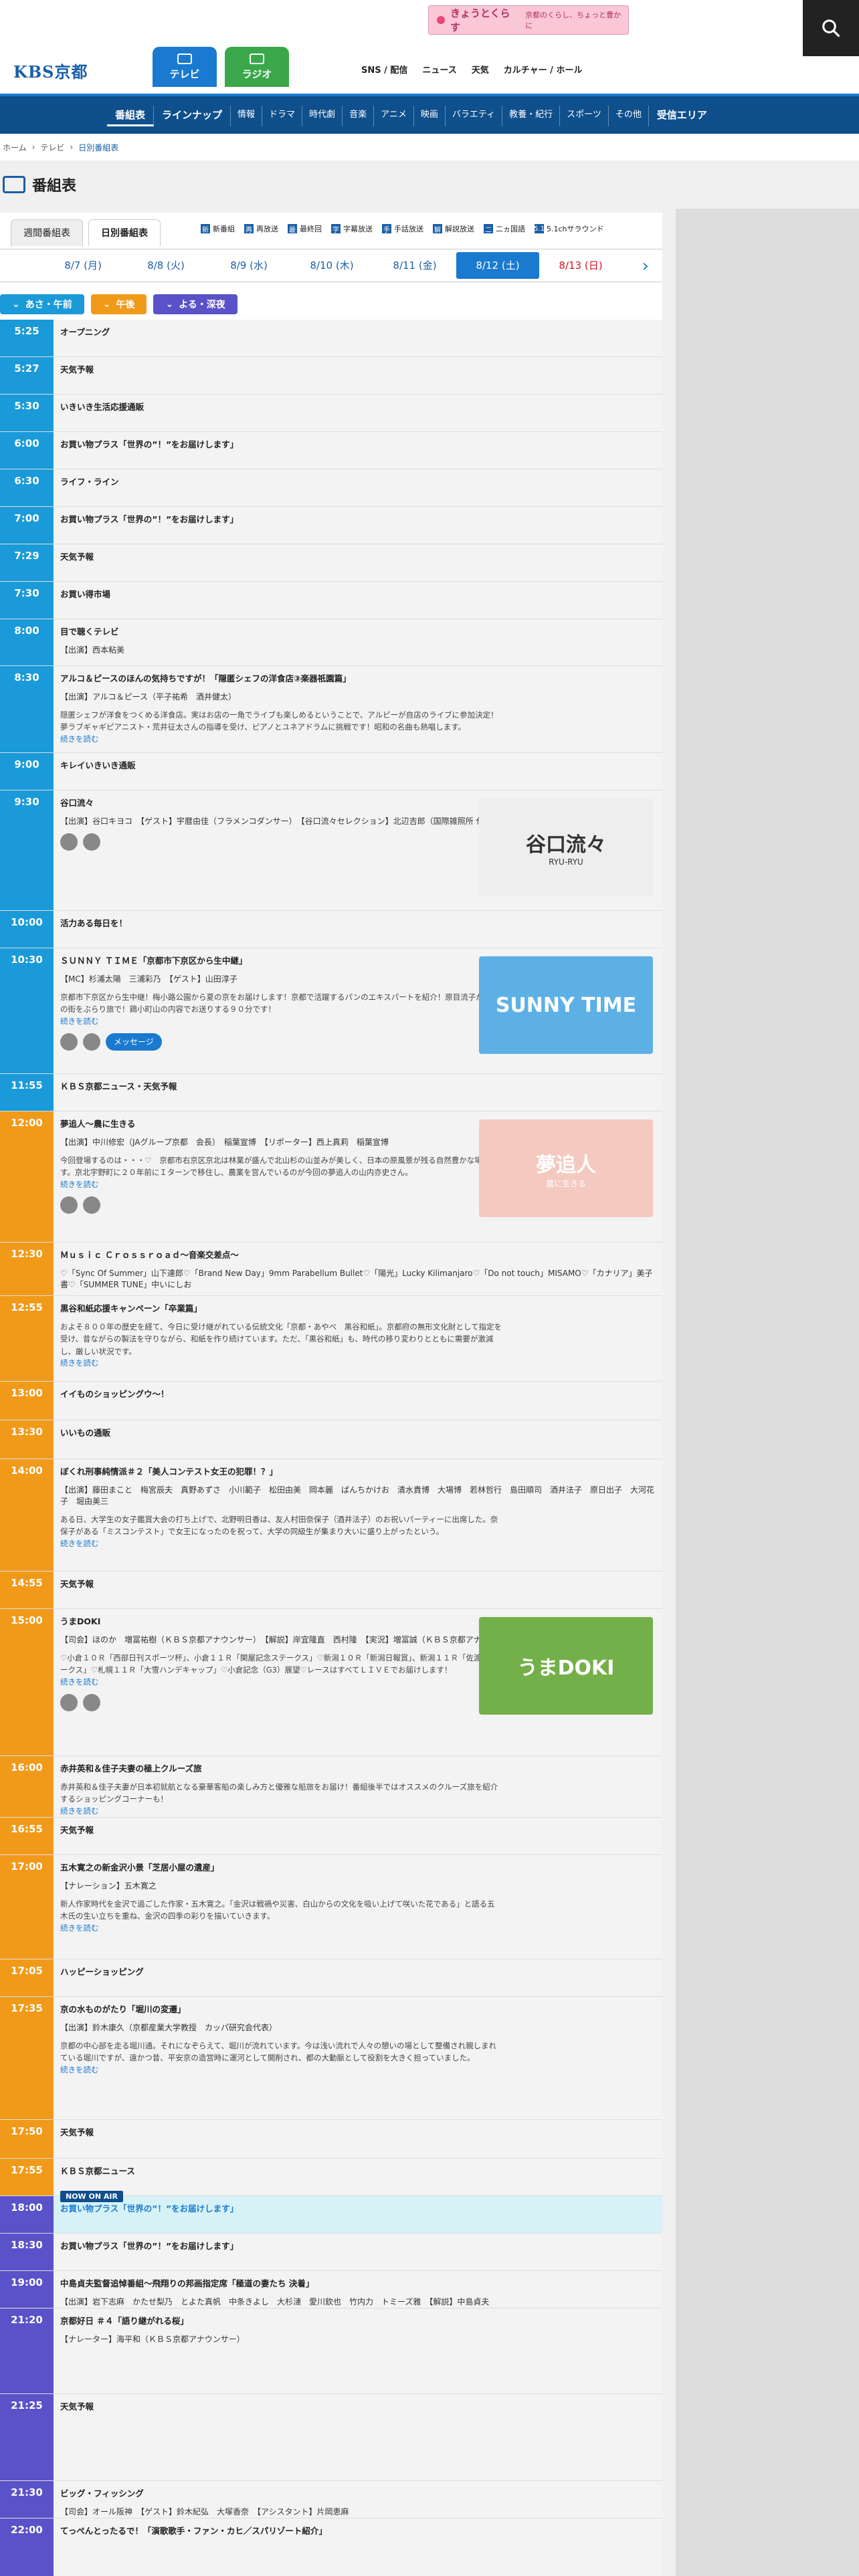 This screenshot has width=859, height=2576. Describe the element at coordinates (531, 116) in the screenshot. I see `nav-item: 教養・紀行` at that location.